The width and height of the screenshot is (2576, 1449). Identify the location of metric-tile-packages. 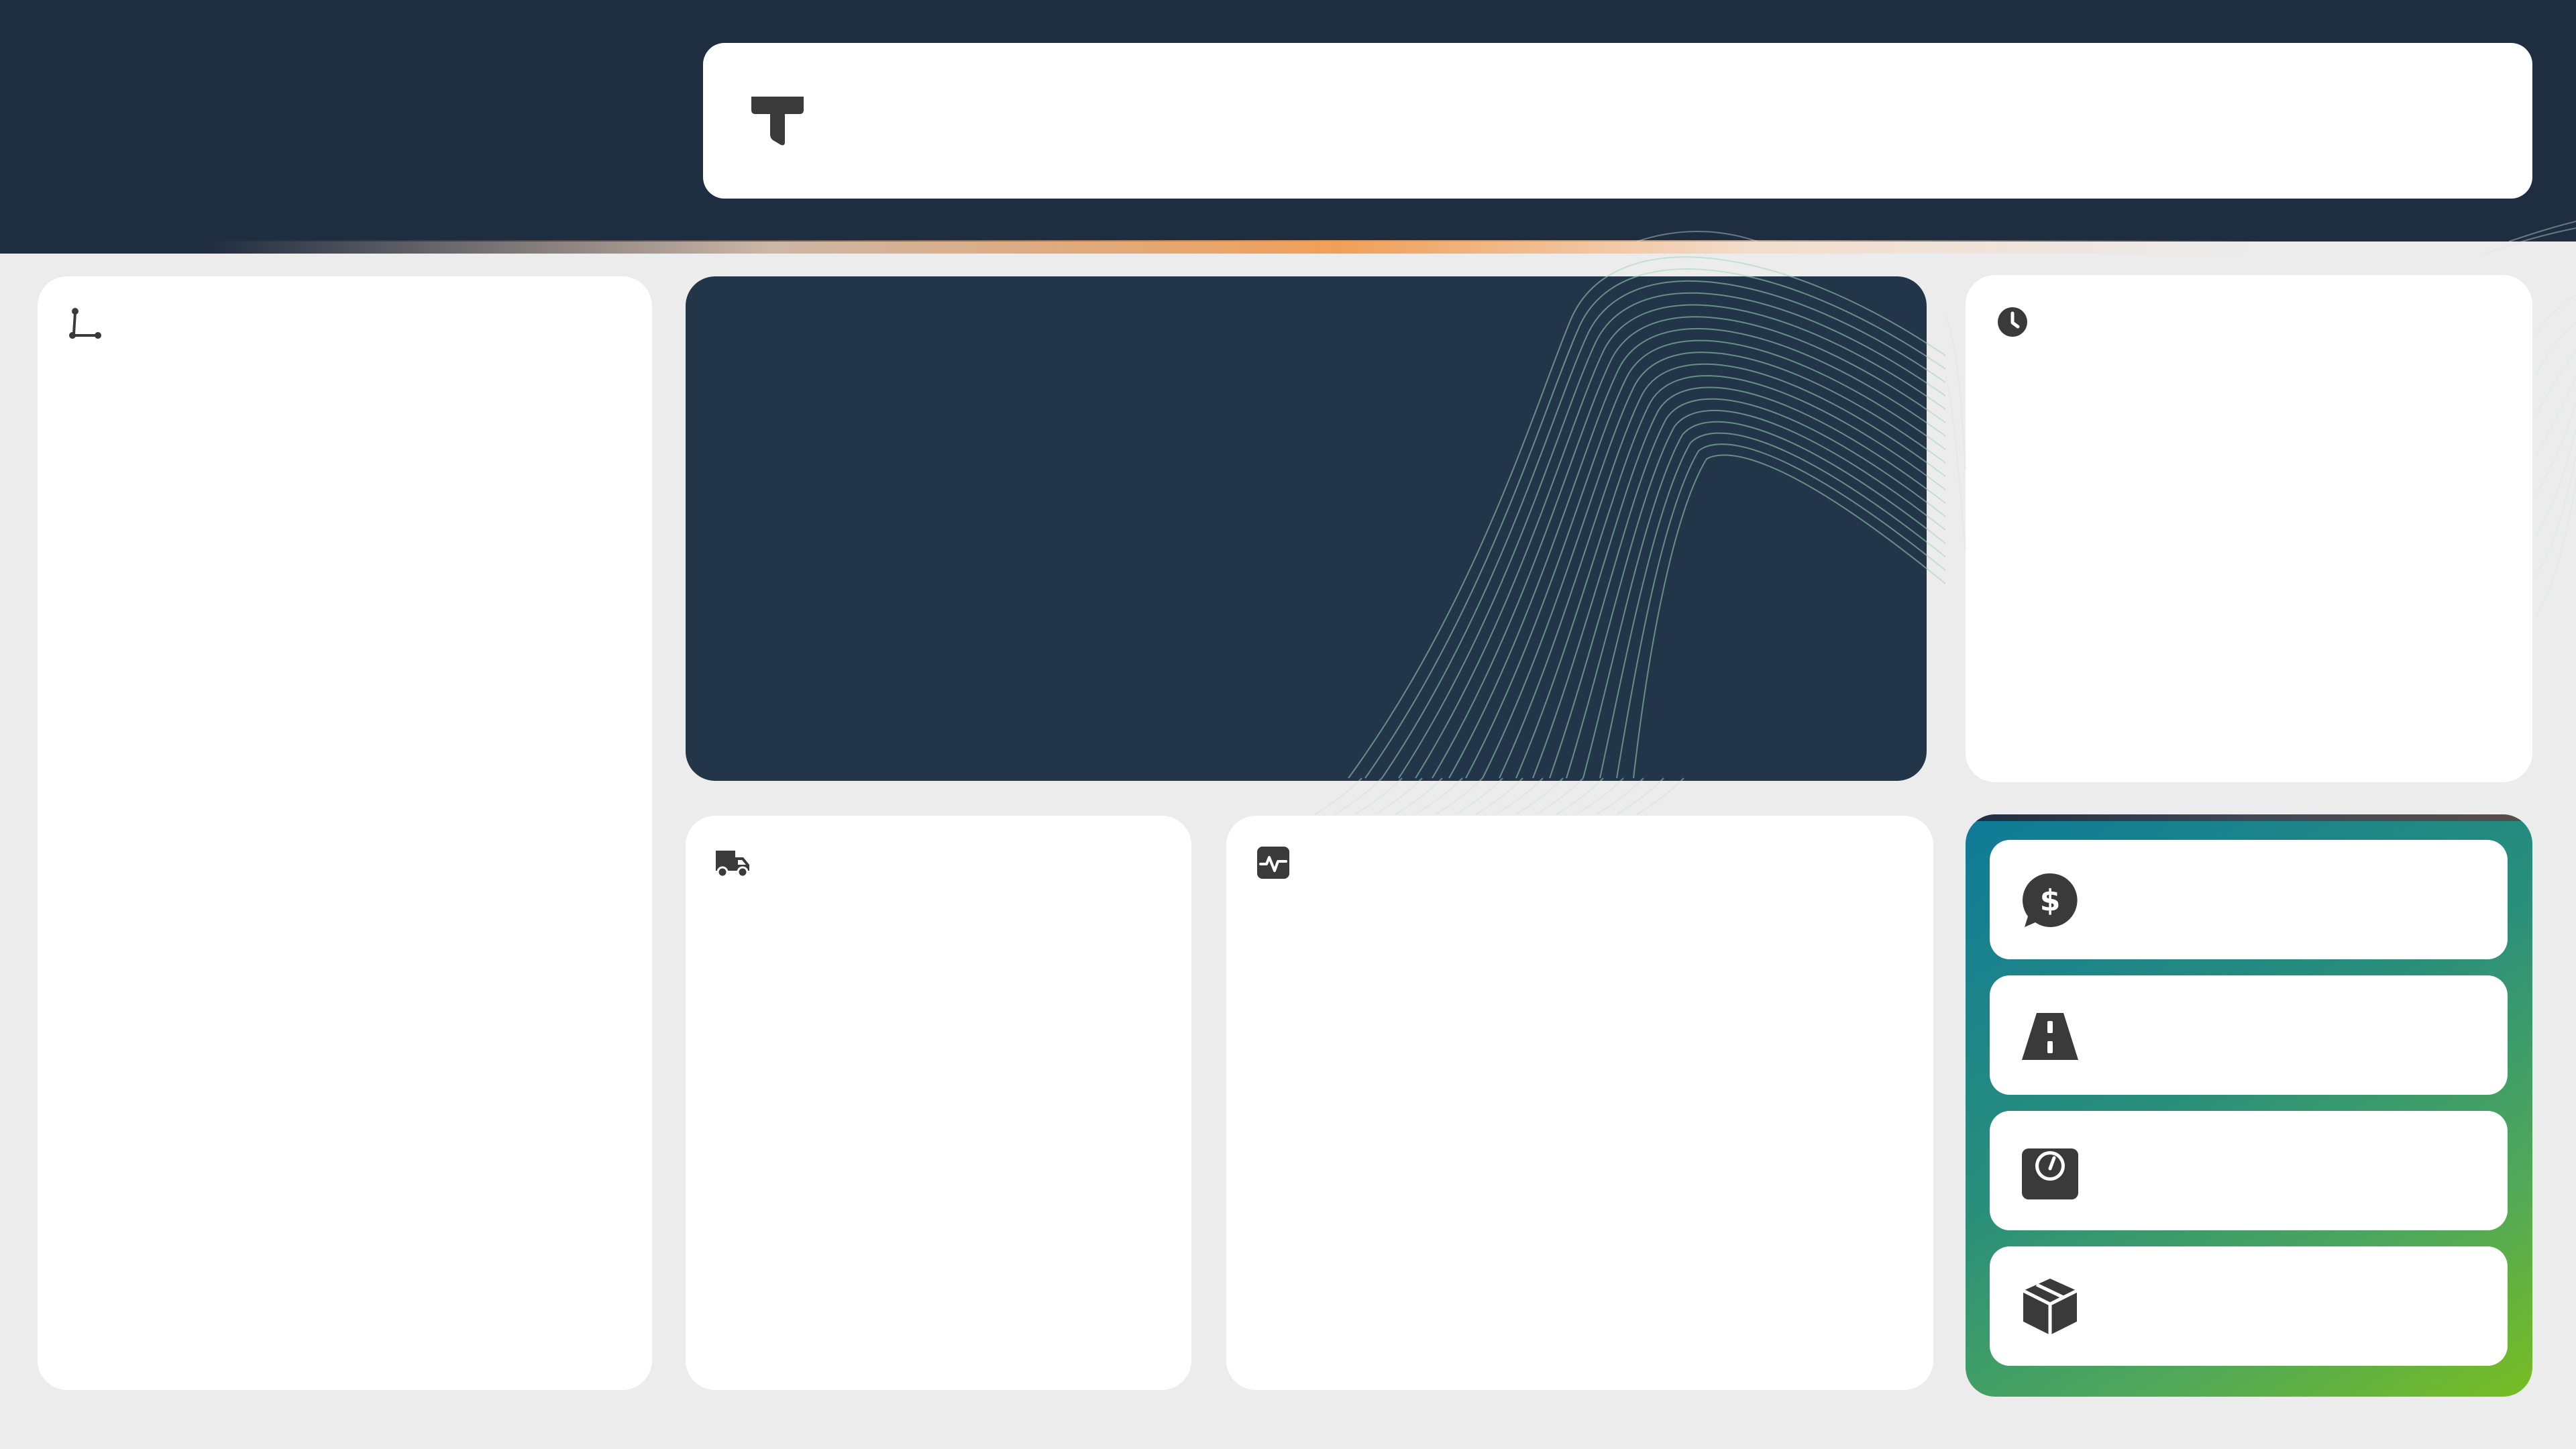
(2249, 1306).